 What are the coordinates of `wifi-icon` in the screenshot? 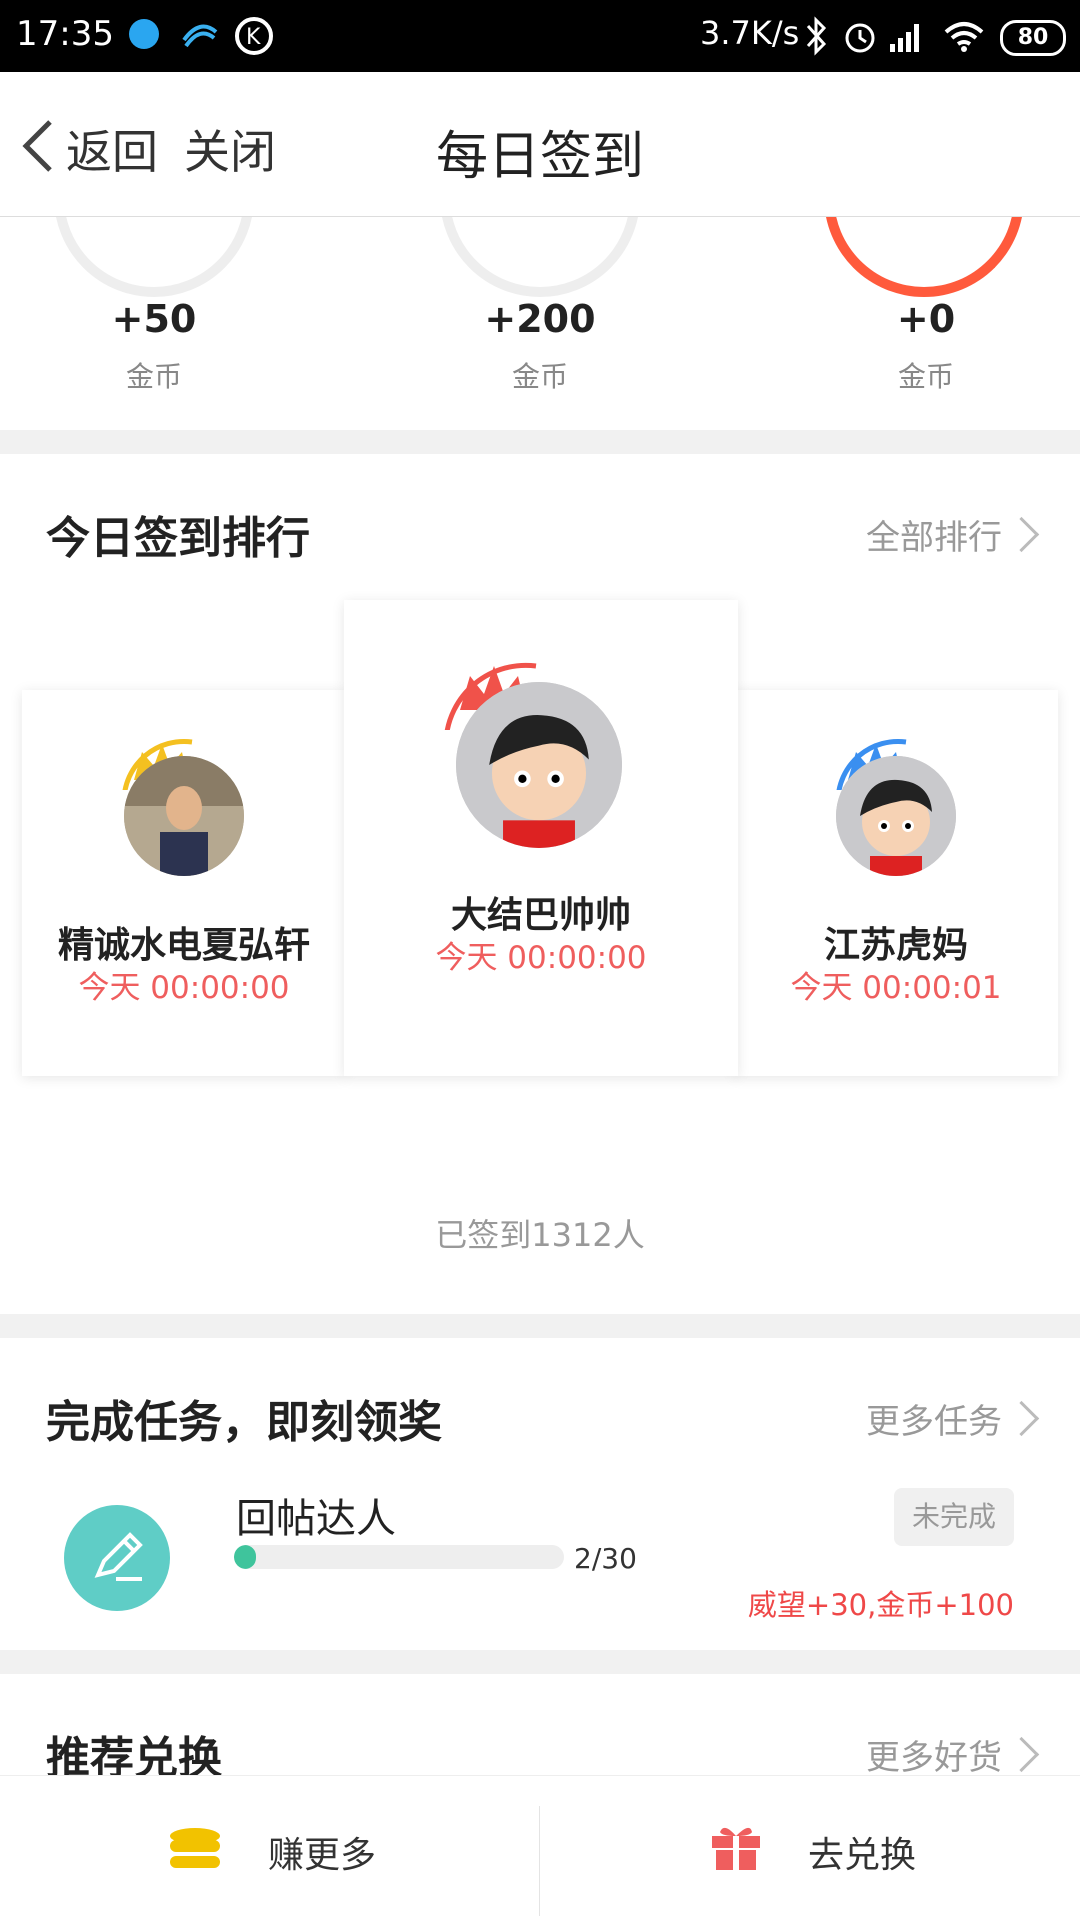 It's located at (964, 37).